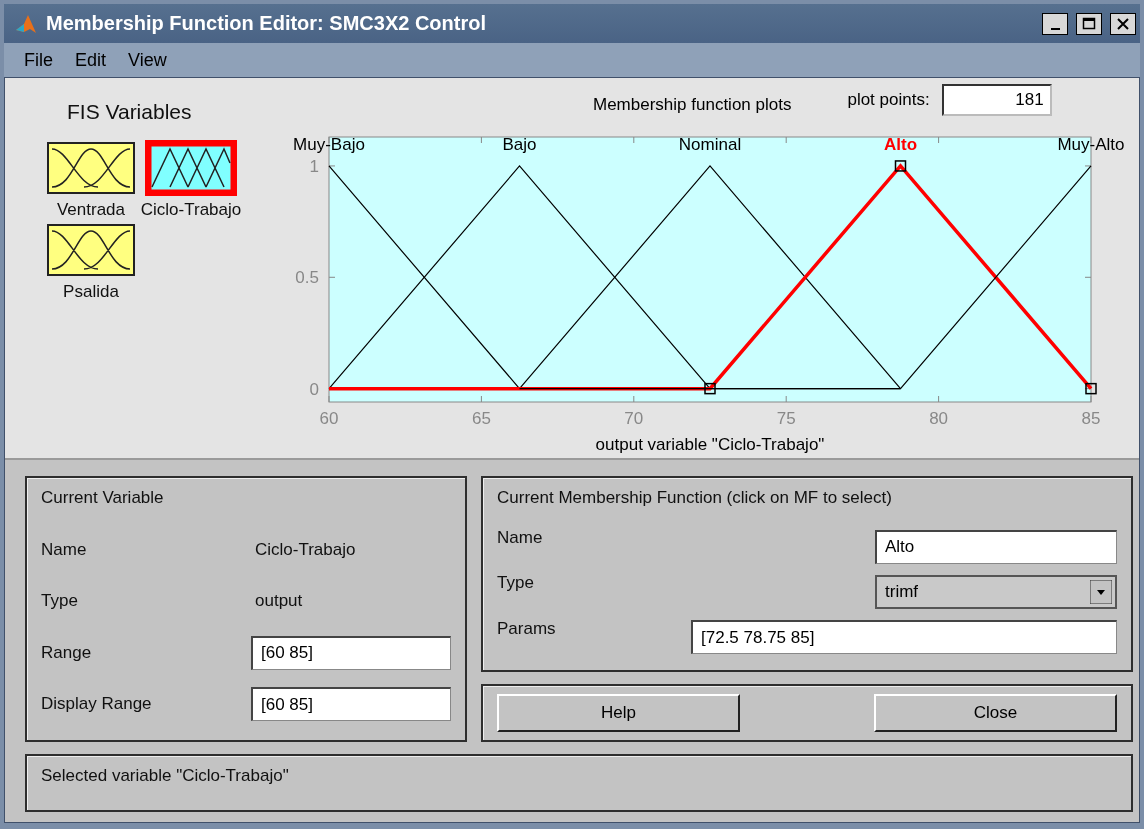 The image size is (1144, 829). Describe the element at coordinates (634, 418) in the screenshot. I see `x-tick-label: 70` at that location.